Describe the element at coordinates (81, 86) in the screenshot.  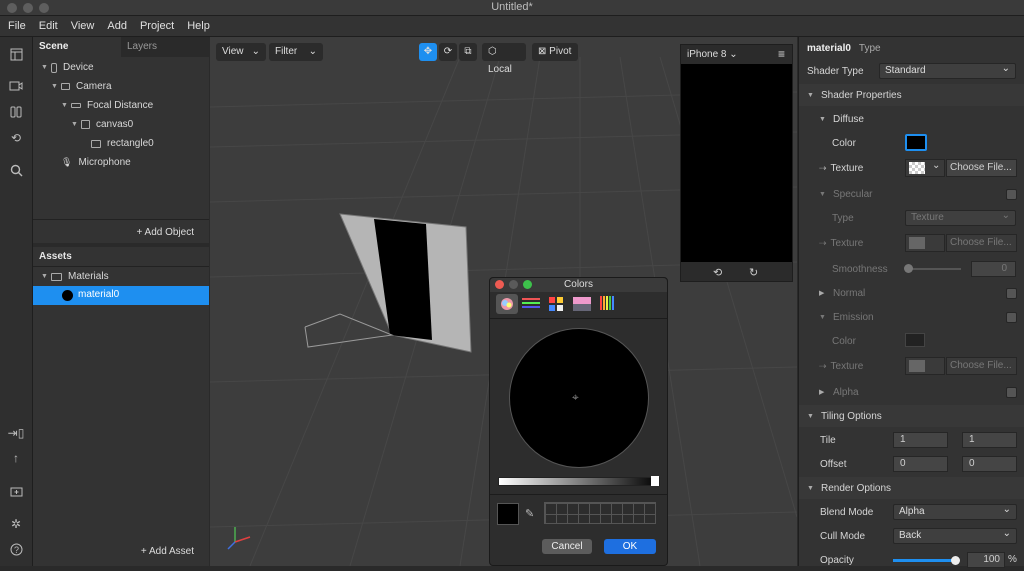
I see `tree-item-camera: ▼ Camera` at that location.